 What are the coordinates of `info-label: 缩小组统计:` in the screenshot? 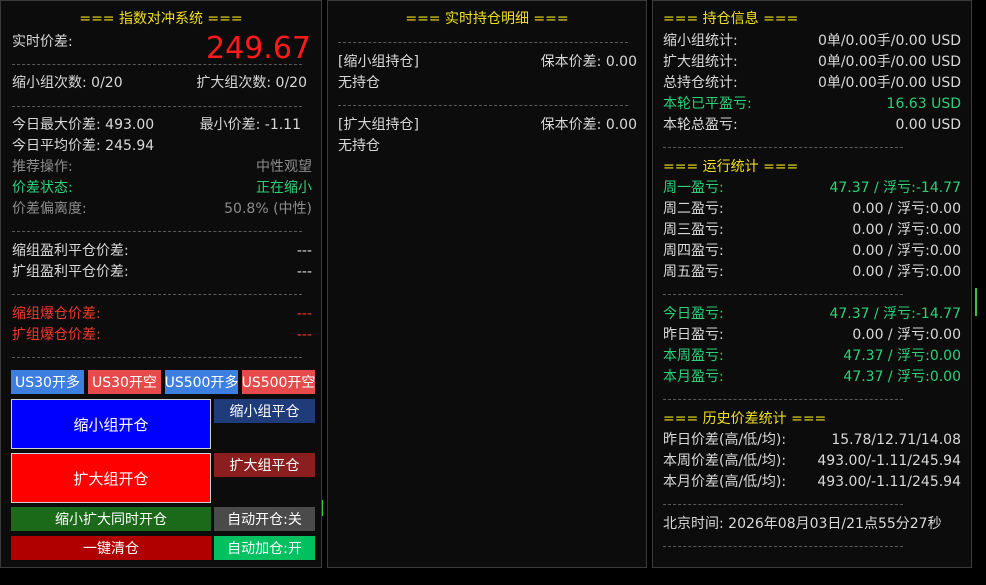 It's located at (700, 41).